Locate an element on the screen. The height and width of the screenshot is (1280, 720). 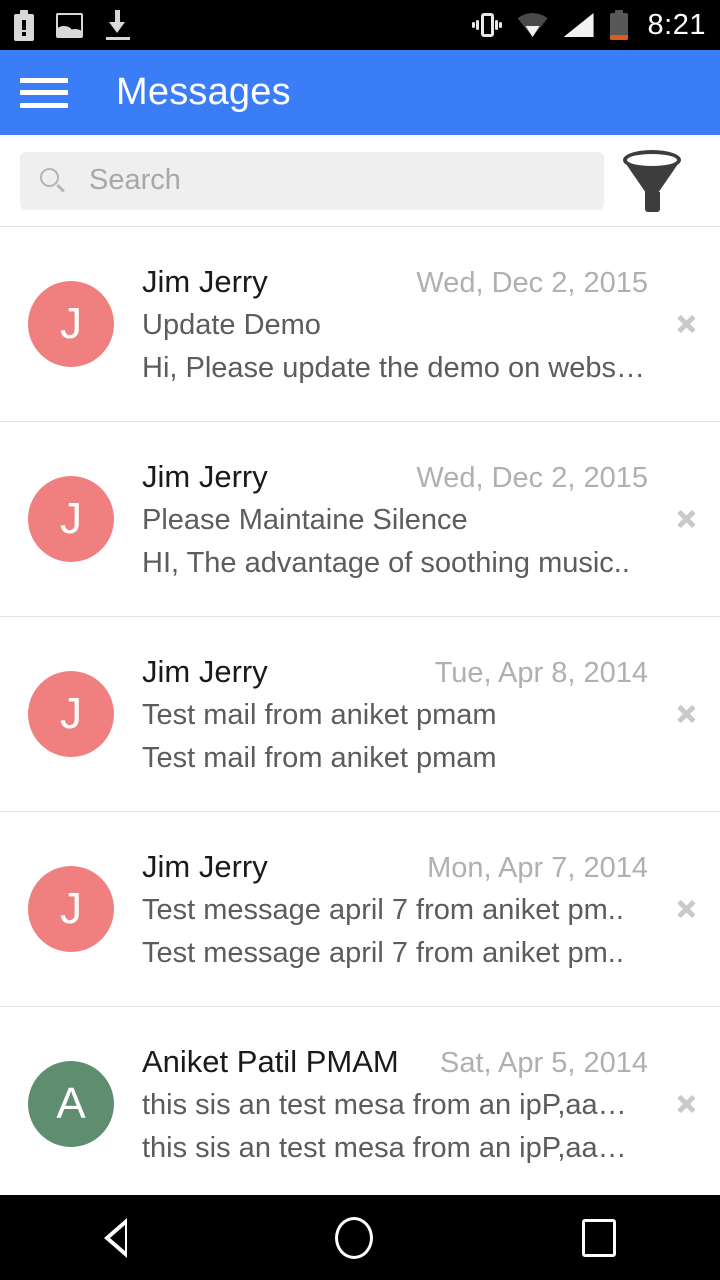
message-sender: Aniket Patil PMAM is located at coordinates (270, 1061).